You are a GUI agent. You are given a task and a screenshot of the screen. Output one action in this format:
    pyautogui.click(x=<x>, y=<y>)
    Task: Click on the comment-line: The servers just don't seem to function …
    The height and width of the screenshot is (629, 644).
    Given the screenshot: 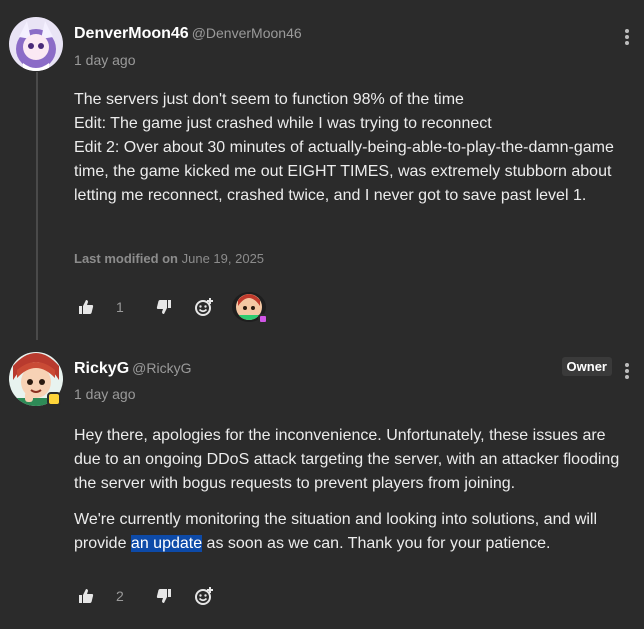 What is the action you would take?
    pyautogui.click(x=269, y=99)
    